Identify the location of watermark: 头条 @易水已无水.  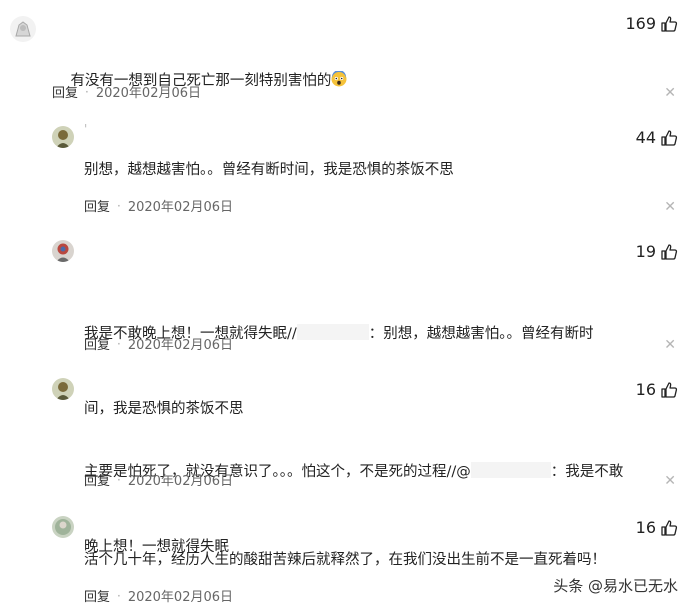
(615, 586).